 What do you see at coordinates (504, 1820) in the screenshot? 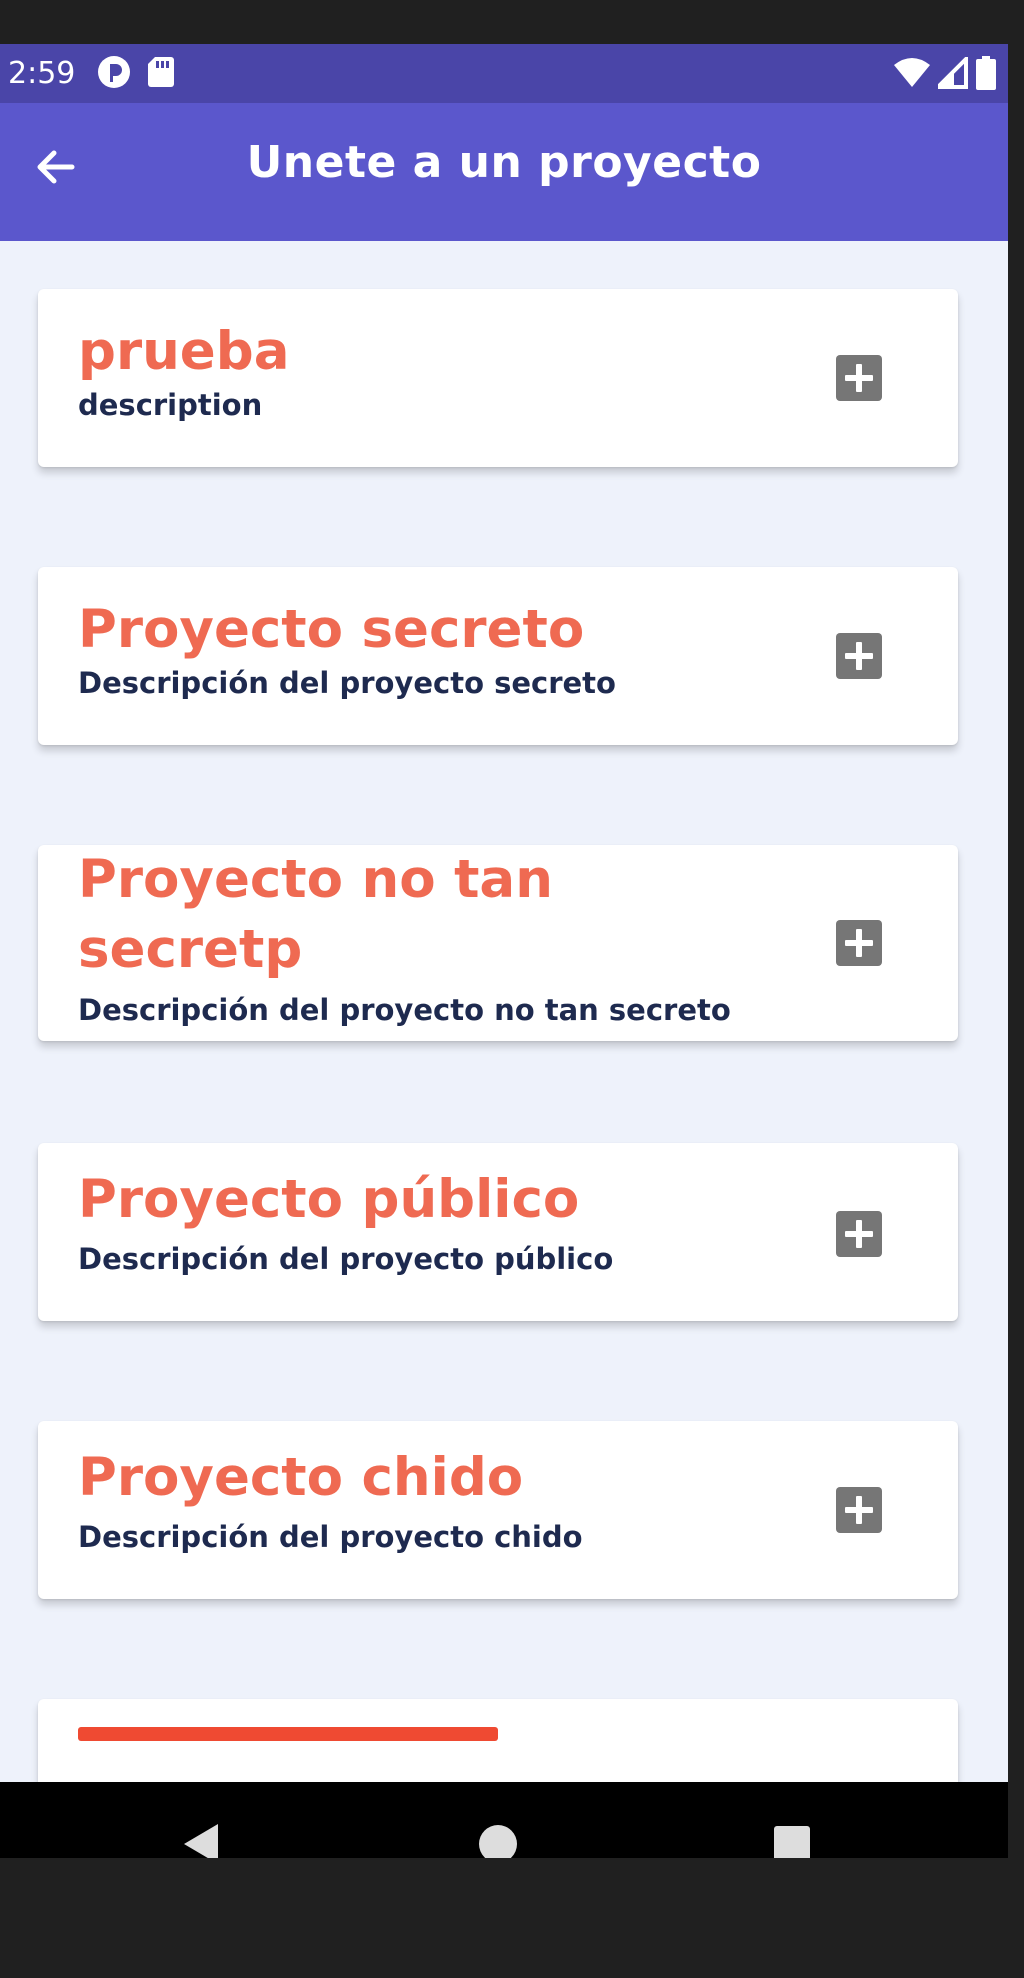
I see `system-nav-bar` at bounding box center [504, 1820].